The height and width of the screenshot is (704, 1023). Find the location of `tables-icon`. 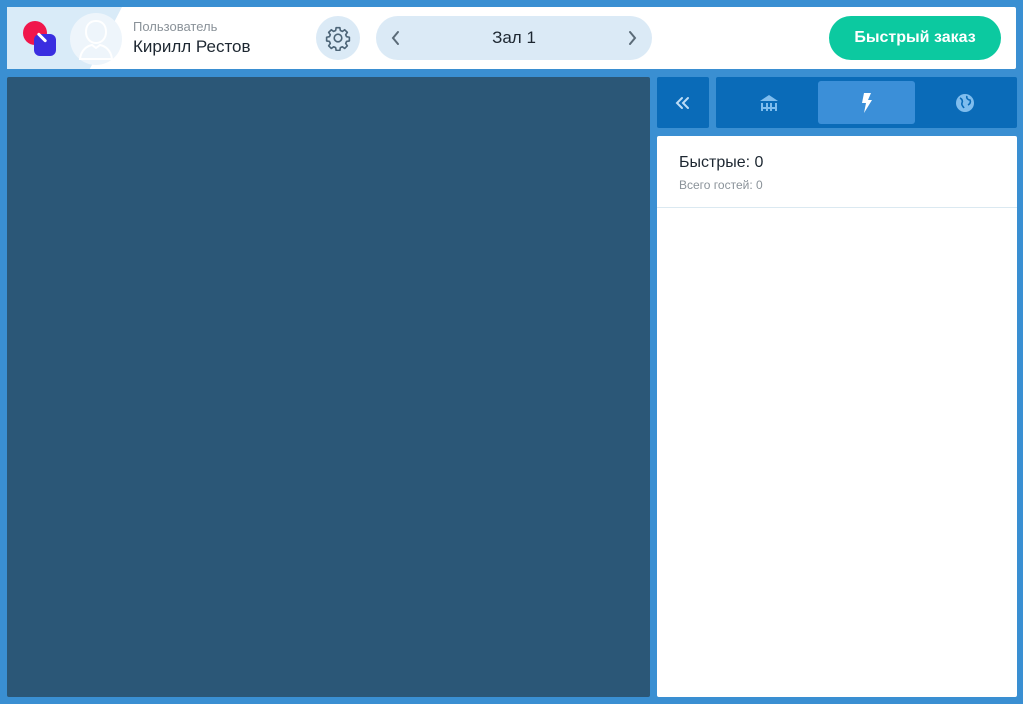

tables-icon is located at coordinates (768, 102).